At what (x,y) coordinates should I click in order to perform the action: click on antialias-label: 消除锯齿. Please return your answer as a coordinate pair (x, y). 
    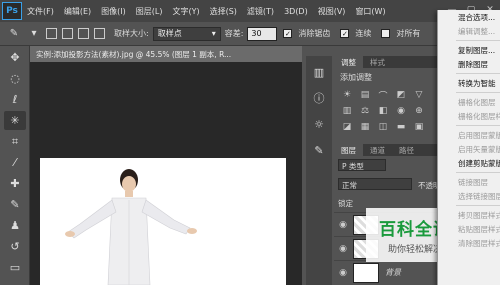
    Looking at the image, I should click on (314, 33).